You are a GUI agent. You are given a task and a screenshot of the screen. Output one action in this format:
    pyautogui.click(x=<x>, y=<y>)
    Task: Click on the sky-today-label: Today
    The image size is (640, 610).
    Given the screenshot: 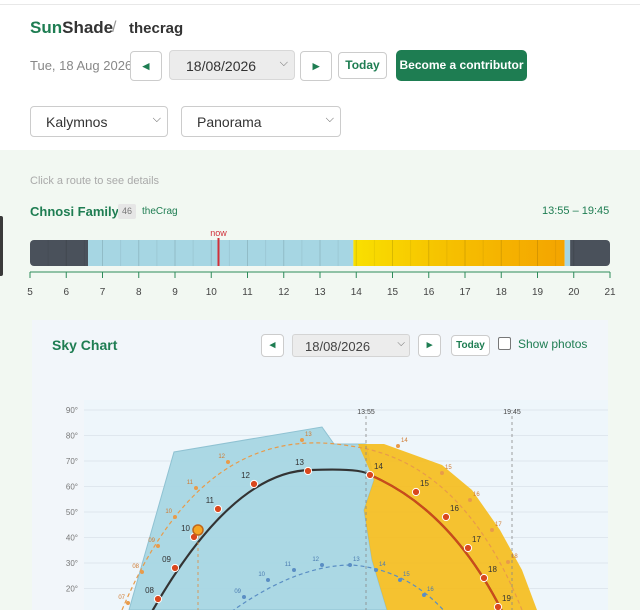 What is the action you would take?
    pyautogui.click(x=470, y=345)
    